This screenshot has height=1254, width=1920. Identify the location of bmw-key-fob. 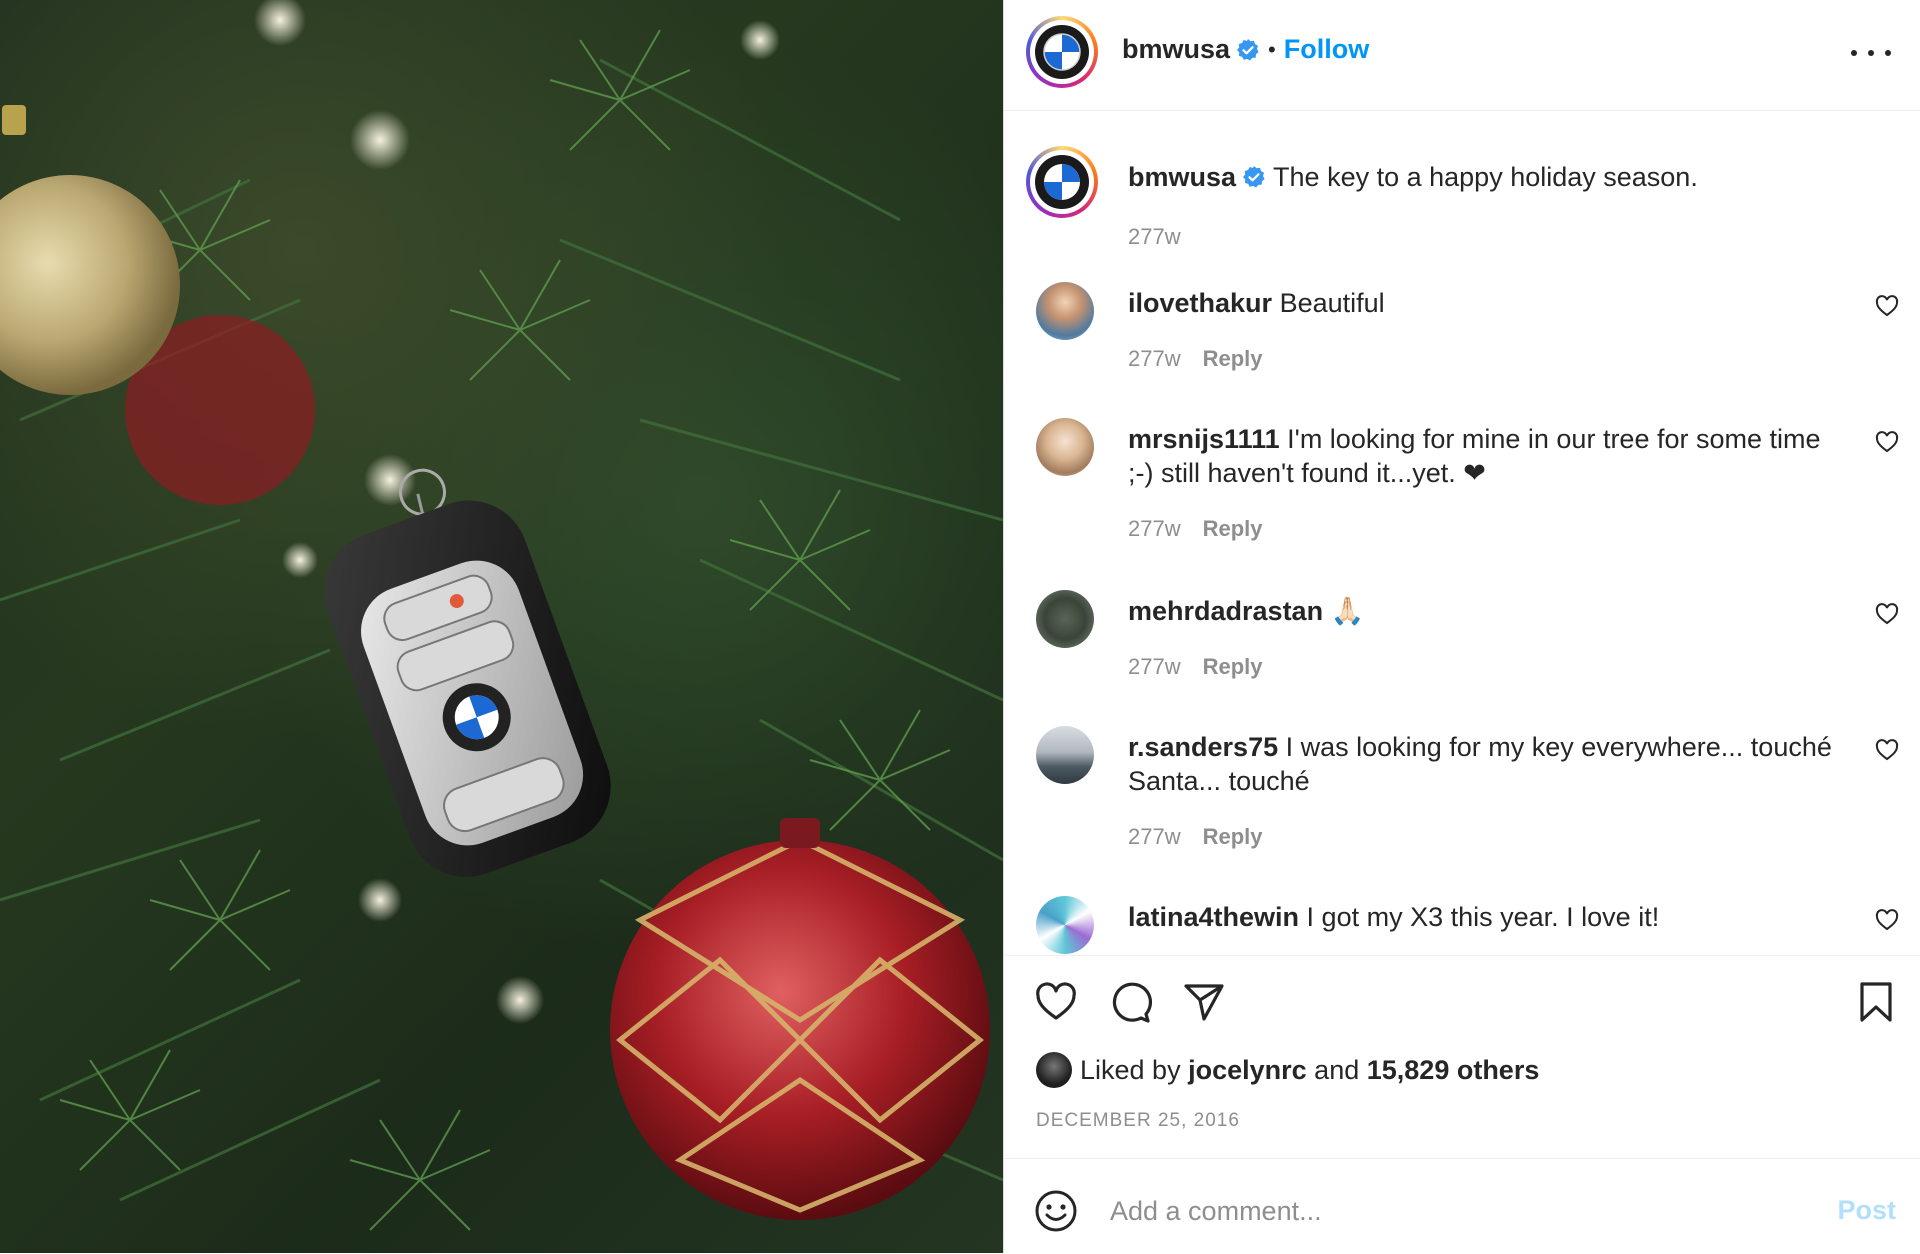
(467, 672).